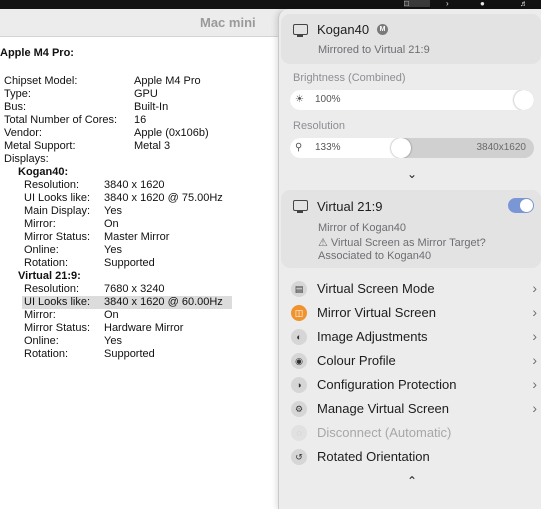  I want to click on adjust-icon: ◐, so click(299, 337).